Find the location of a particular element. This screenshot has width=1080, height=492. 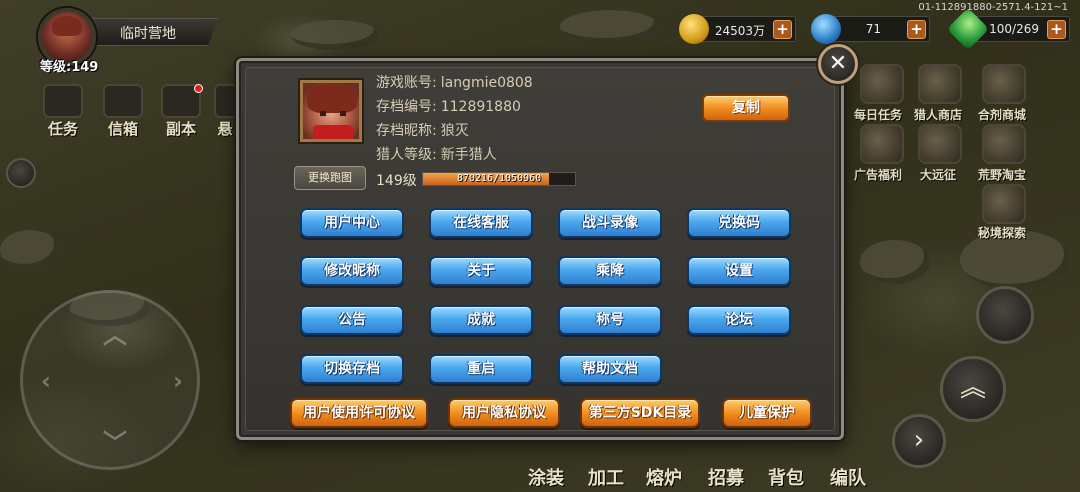

expedition-icon is located at coordinates (940, 144).